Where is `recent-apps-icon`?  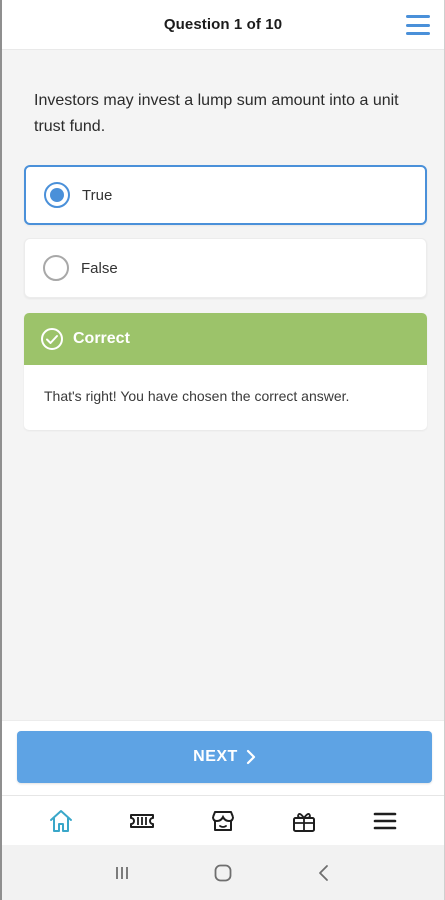 recent-apps-icon is located at coordinates (122, 872).